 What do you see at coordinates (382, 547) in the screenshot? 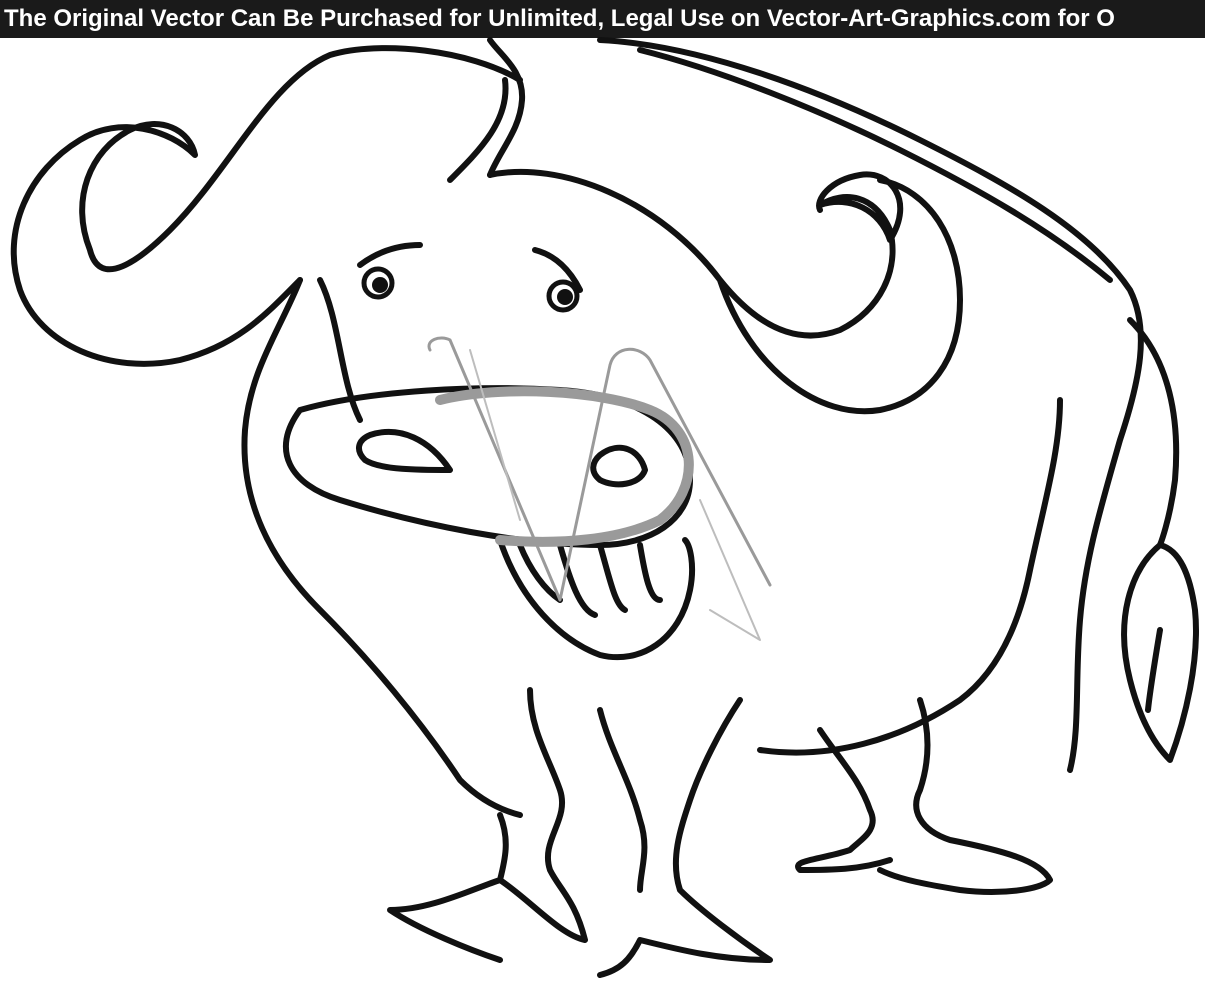
I see `buffalo-head` at bounding box center [382, 547].